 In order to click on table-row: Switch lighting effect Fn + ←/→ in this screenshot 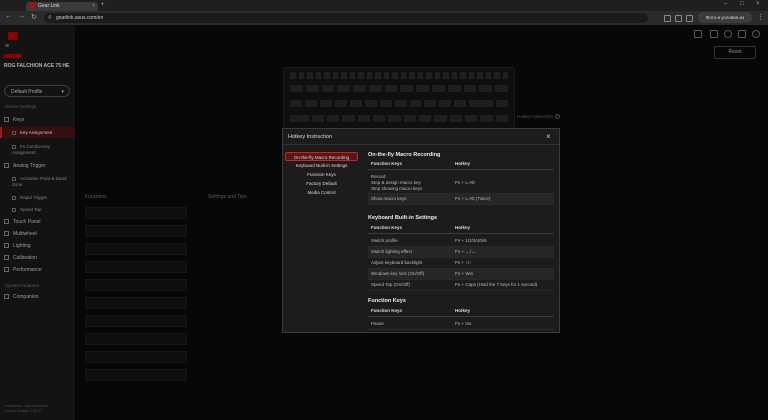, I will do `click(461, 252)`.